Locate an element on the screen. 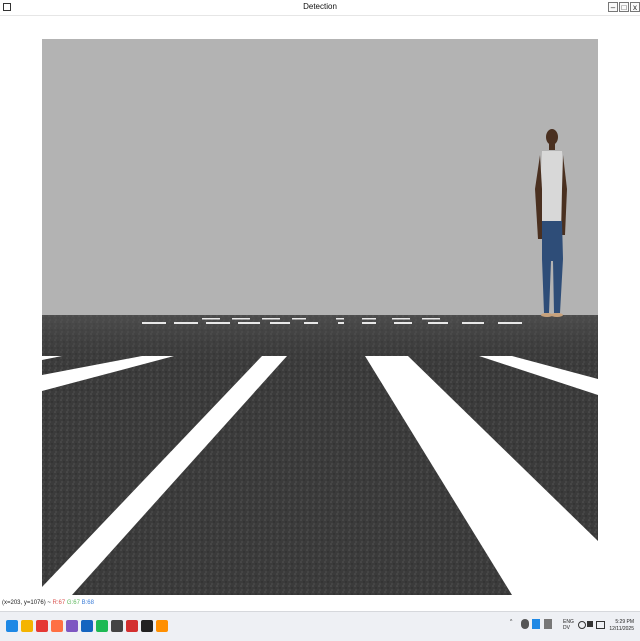  close-button: x is located at coordinates (635, 7).